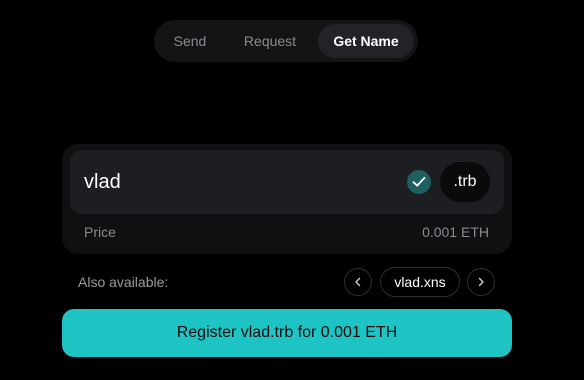  What do you see at coordinates (420, 282) in the screenshot?
I see `alternative-name-chip: vlad.xns` at bounding box center [420, 282].